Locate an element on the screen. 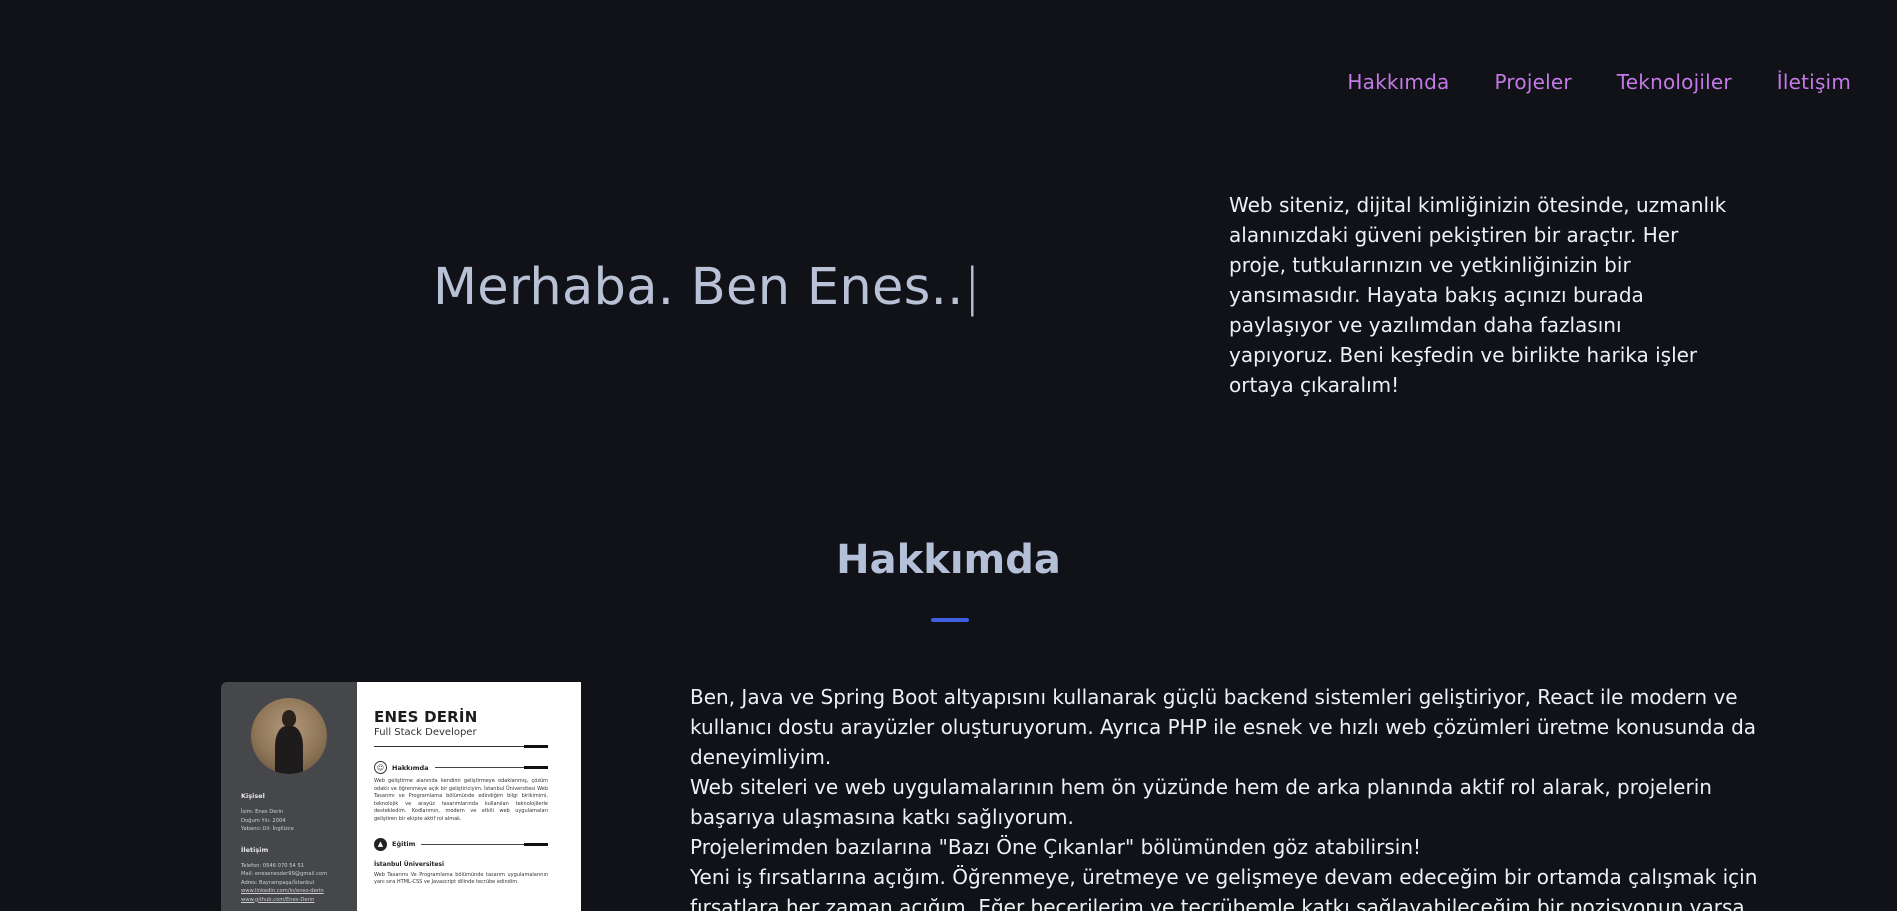  cv-school-name: İstanbul Üniversitesi is located at coordinates (409, 864).